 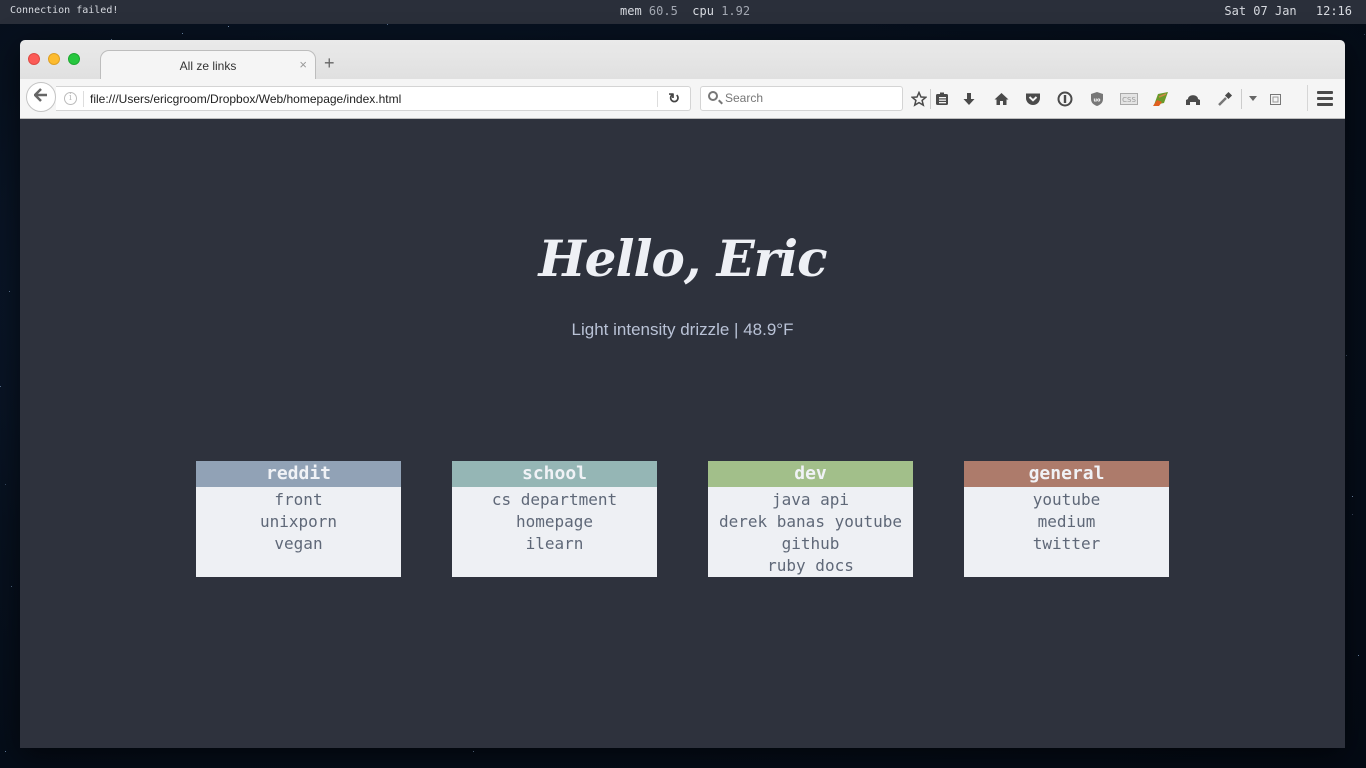 What do you see at coordinates (1225, 99) in the screenshot?
I see `eyedropper-icon` at bounding box center [1225, 99].